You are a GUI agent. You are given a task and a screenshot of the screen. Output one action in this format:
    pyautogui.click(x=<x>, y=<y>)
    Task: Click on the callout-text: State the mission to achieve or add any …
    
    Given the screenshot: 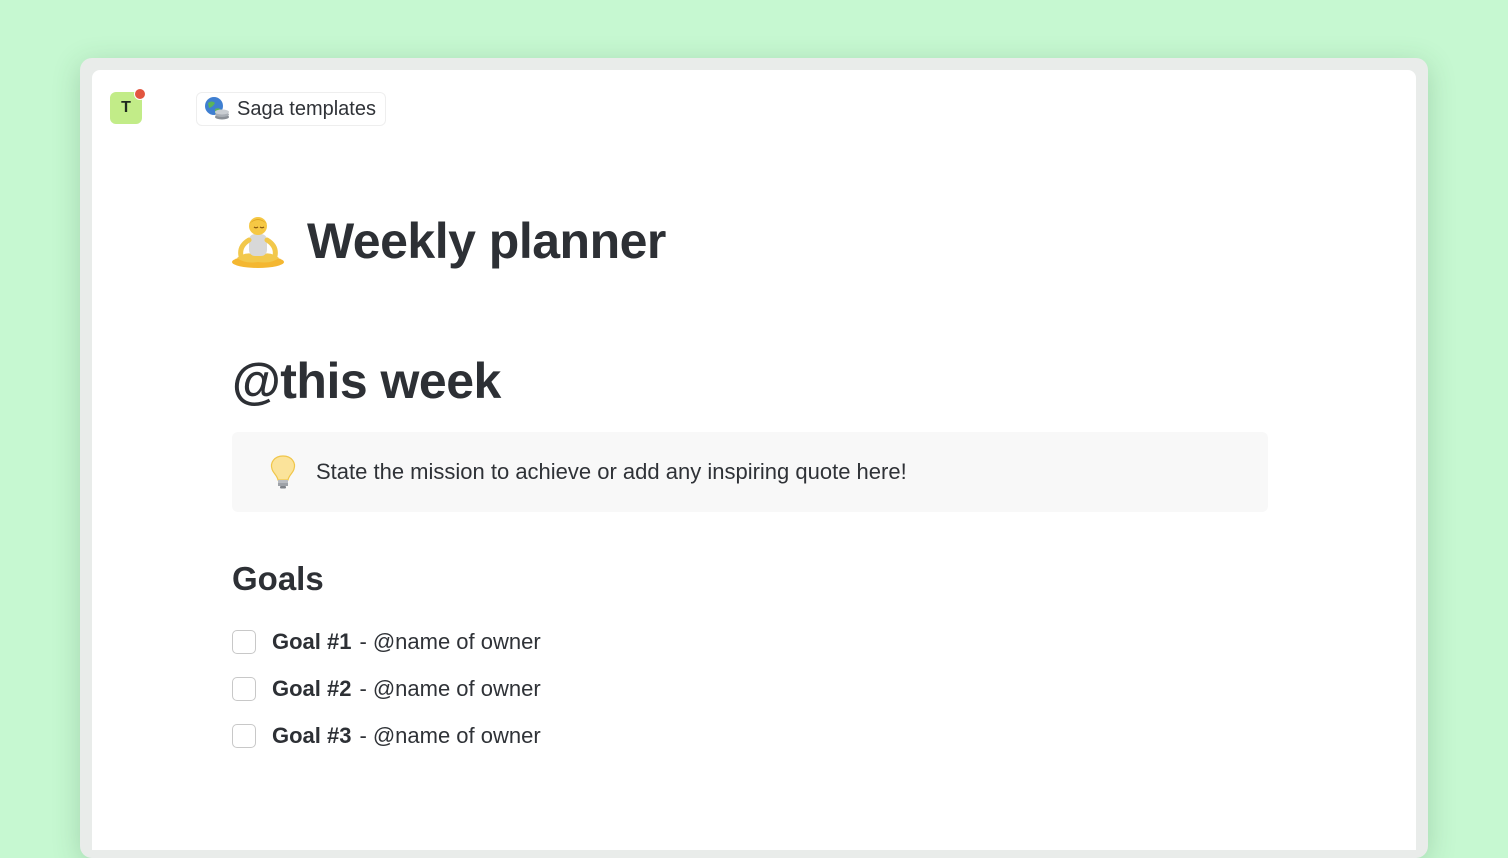 What is the action you would take?
    pyautogui.click(x=611, y=471)
    